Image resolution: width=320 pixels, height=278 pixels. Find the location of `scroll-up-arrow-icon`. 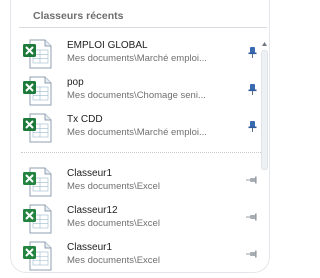

scroll-up-arrow-icon is located at coordinates (264, 44).